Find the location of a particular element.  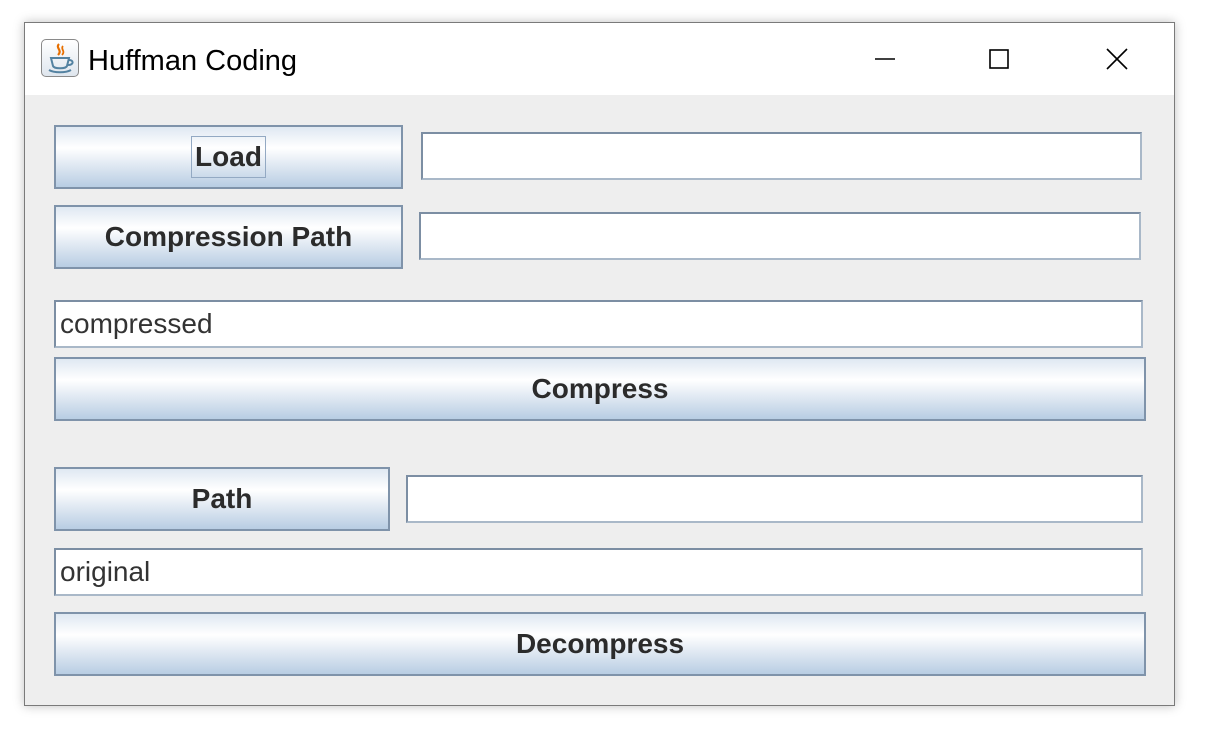

path-button: Path is located at coordinates (222, 499).